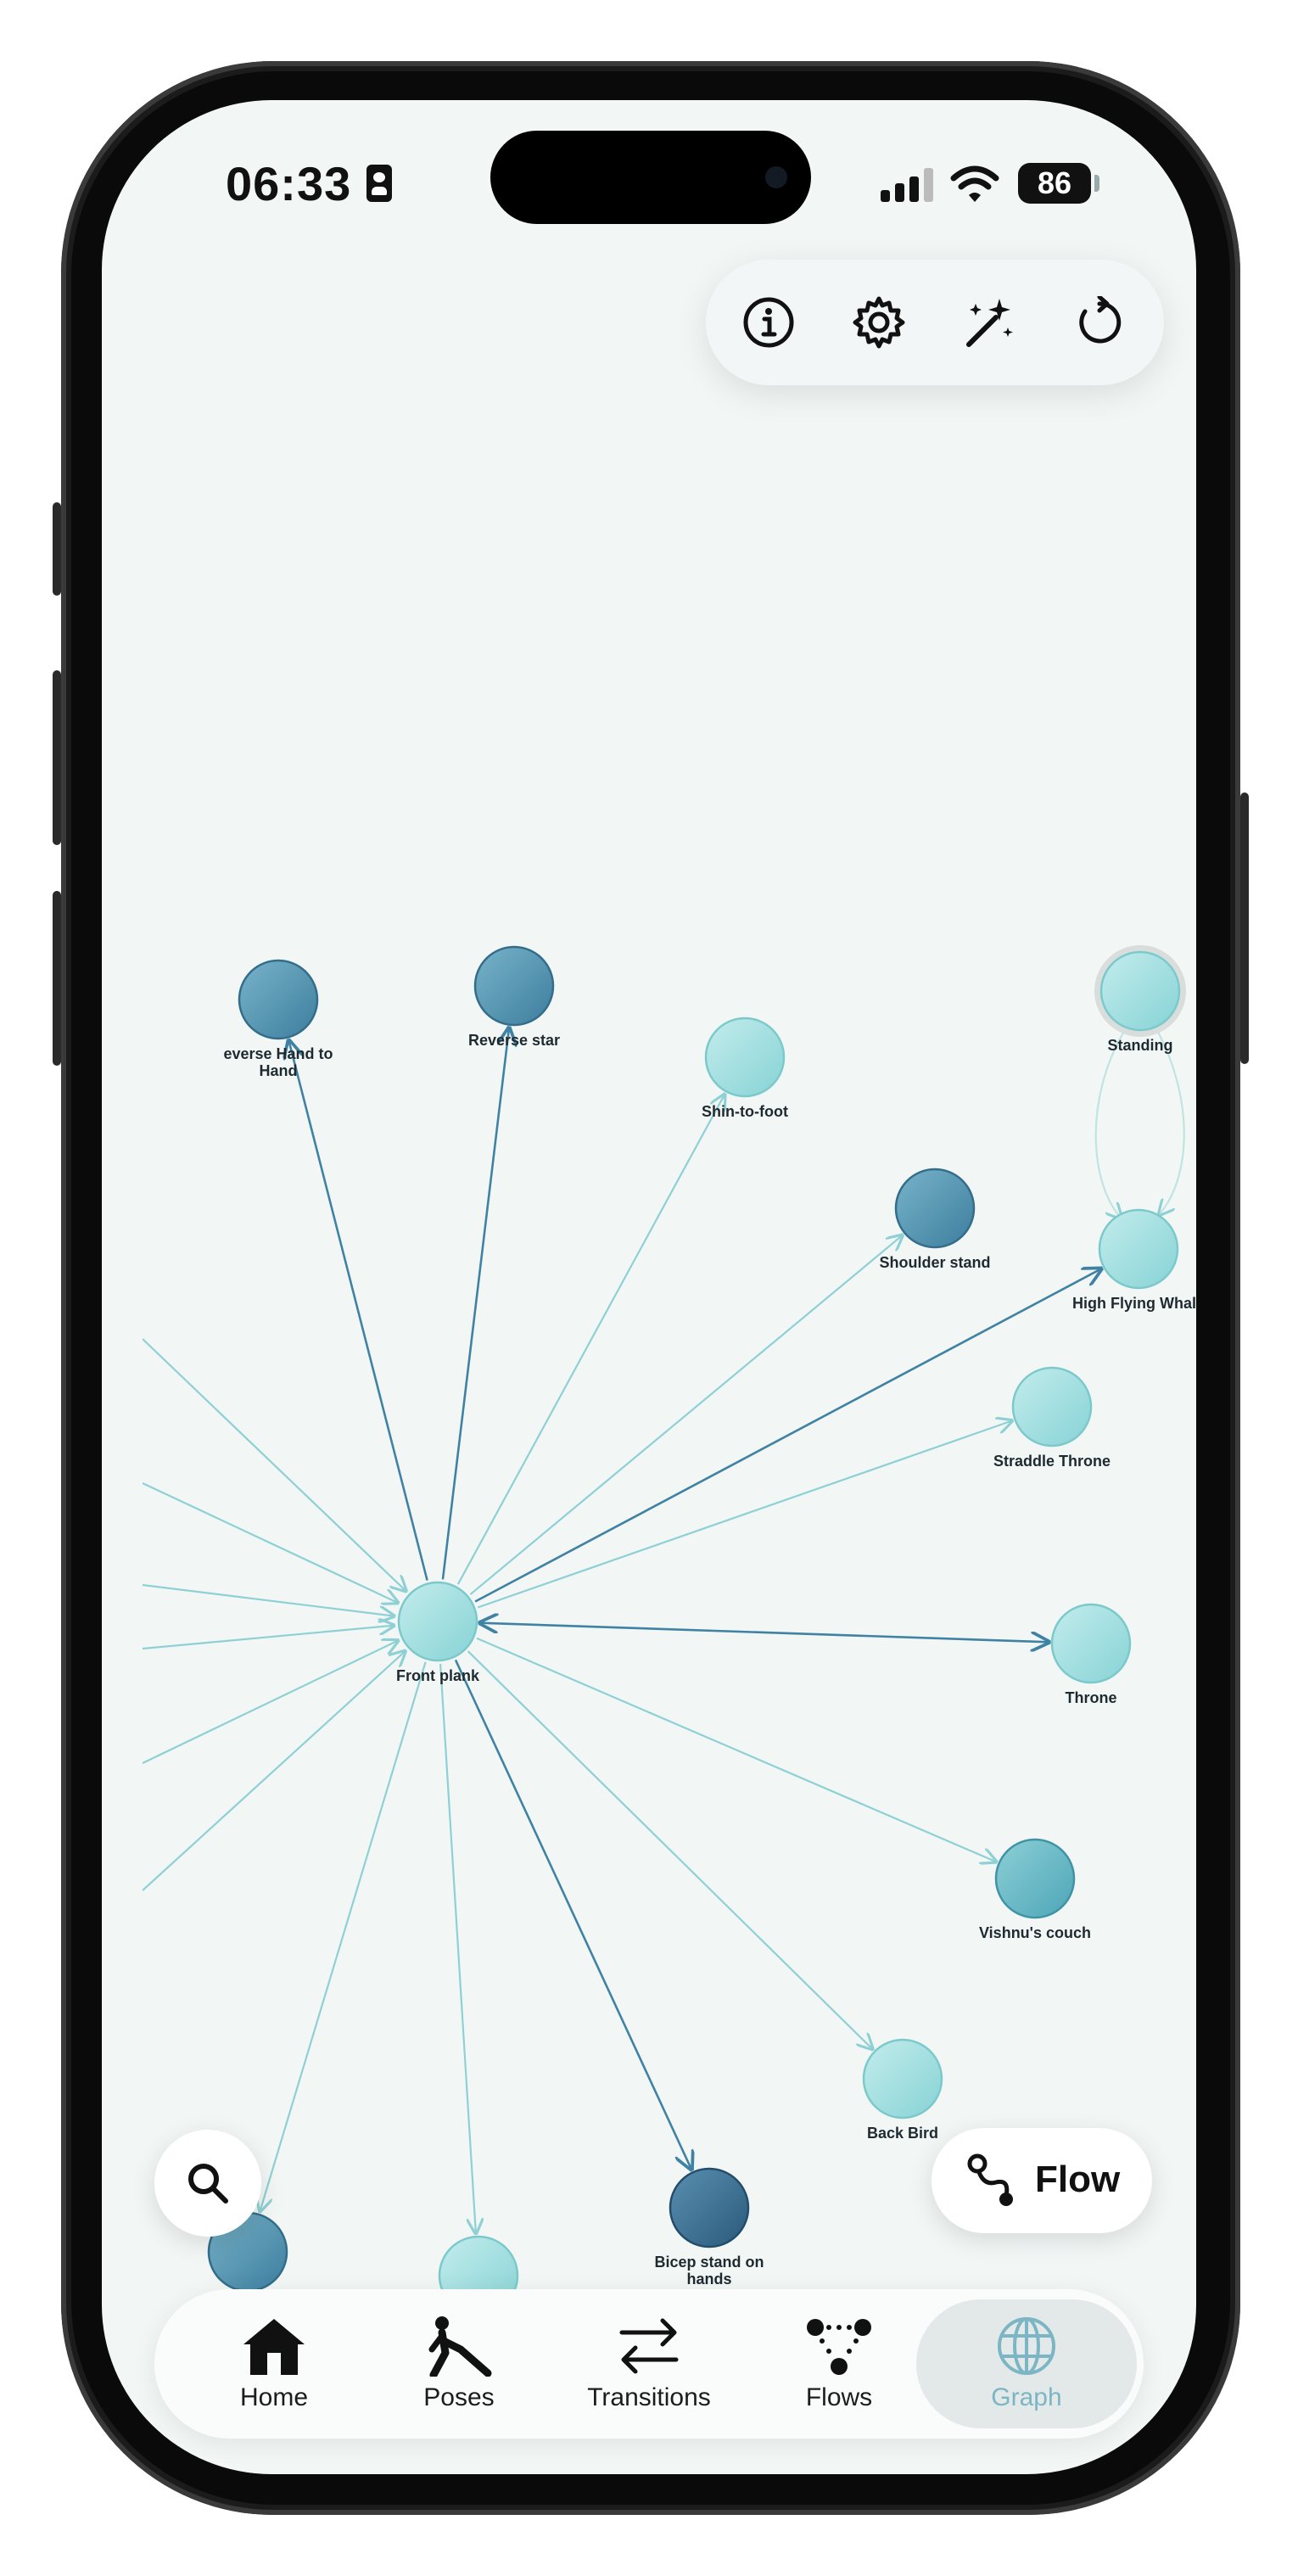 The width and height of the screenshot is (1298, 2576). I want to click on reset-icon, so click(1100, 320).